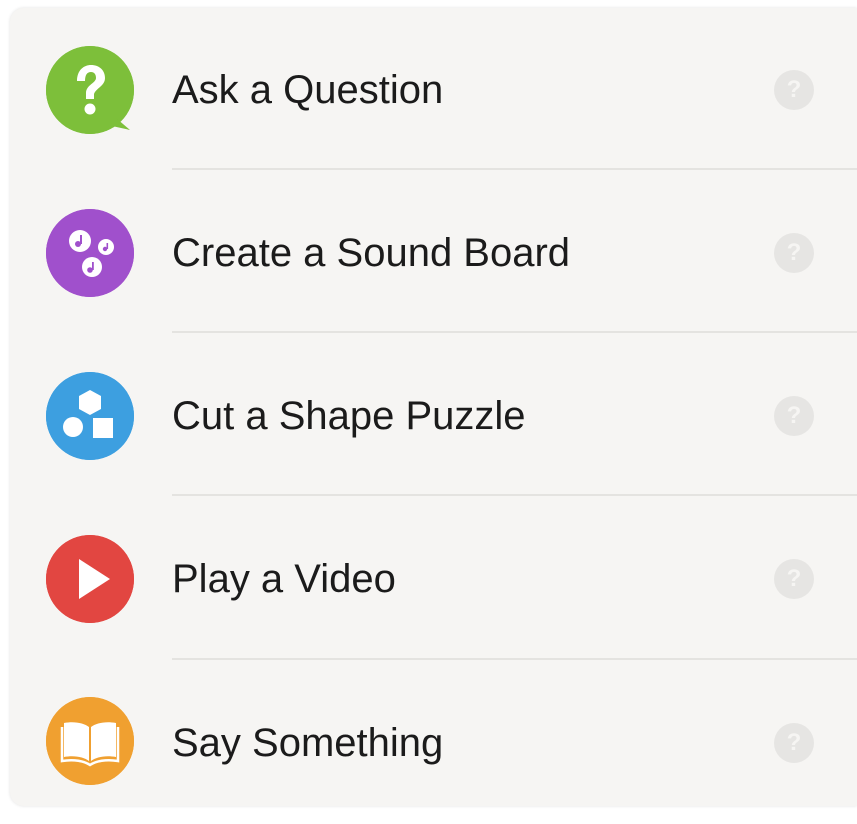  Describe the element at coordinates (90, 579) in the screenshot. I see `play-icon` at that location.